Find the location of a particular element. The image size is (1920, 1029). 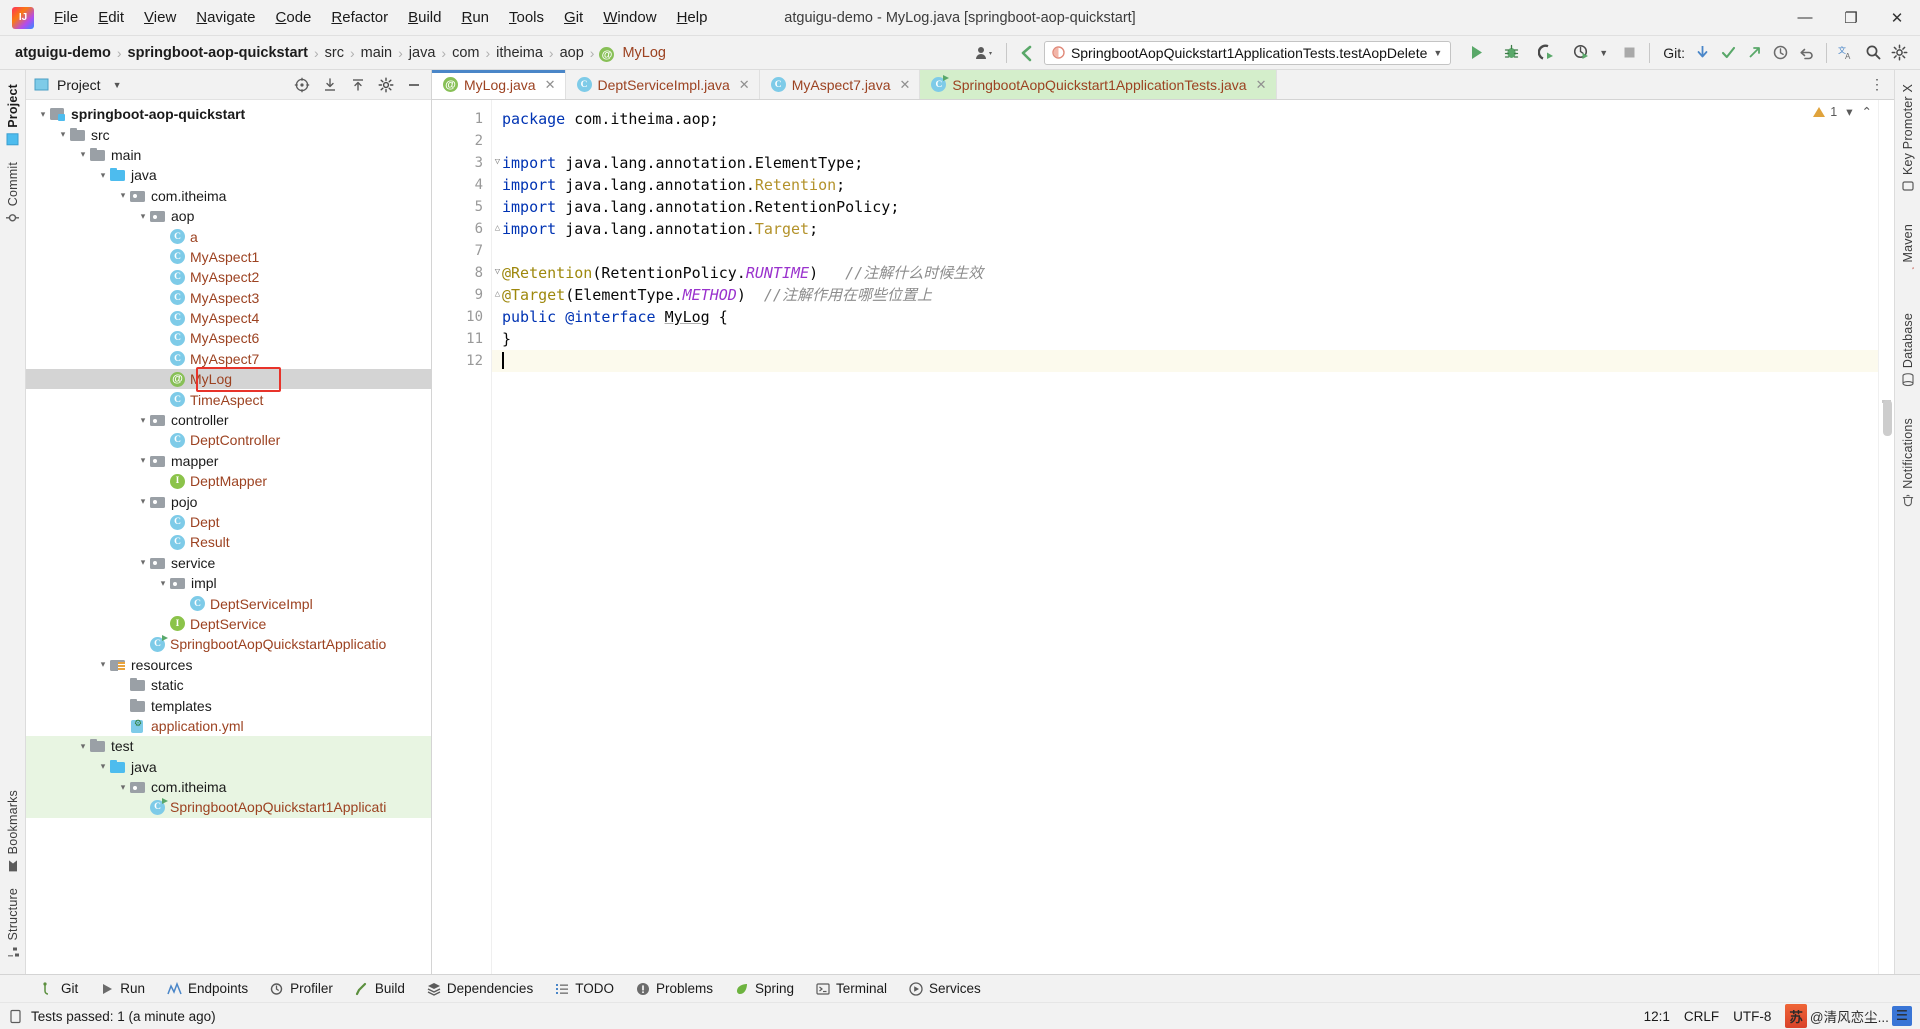

tree-node-myaspect1: ▾CMyAspect1 is located at coordinates (228, 257).